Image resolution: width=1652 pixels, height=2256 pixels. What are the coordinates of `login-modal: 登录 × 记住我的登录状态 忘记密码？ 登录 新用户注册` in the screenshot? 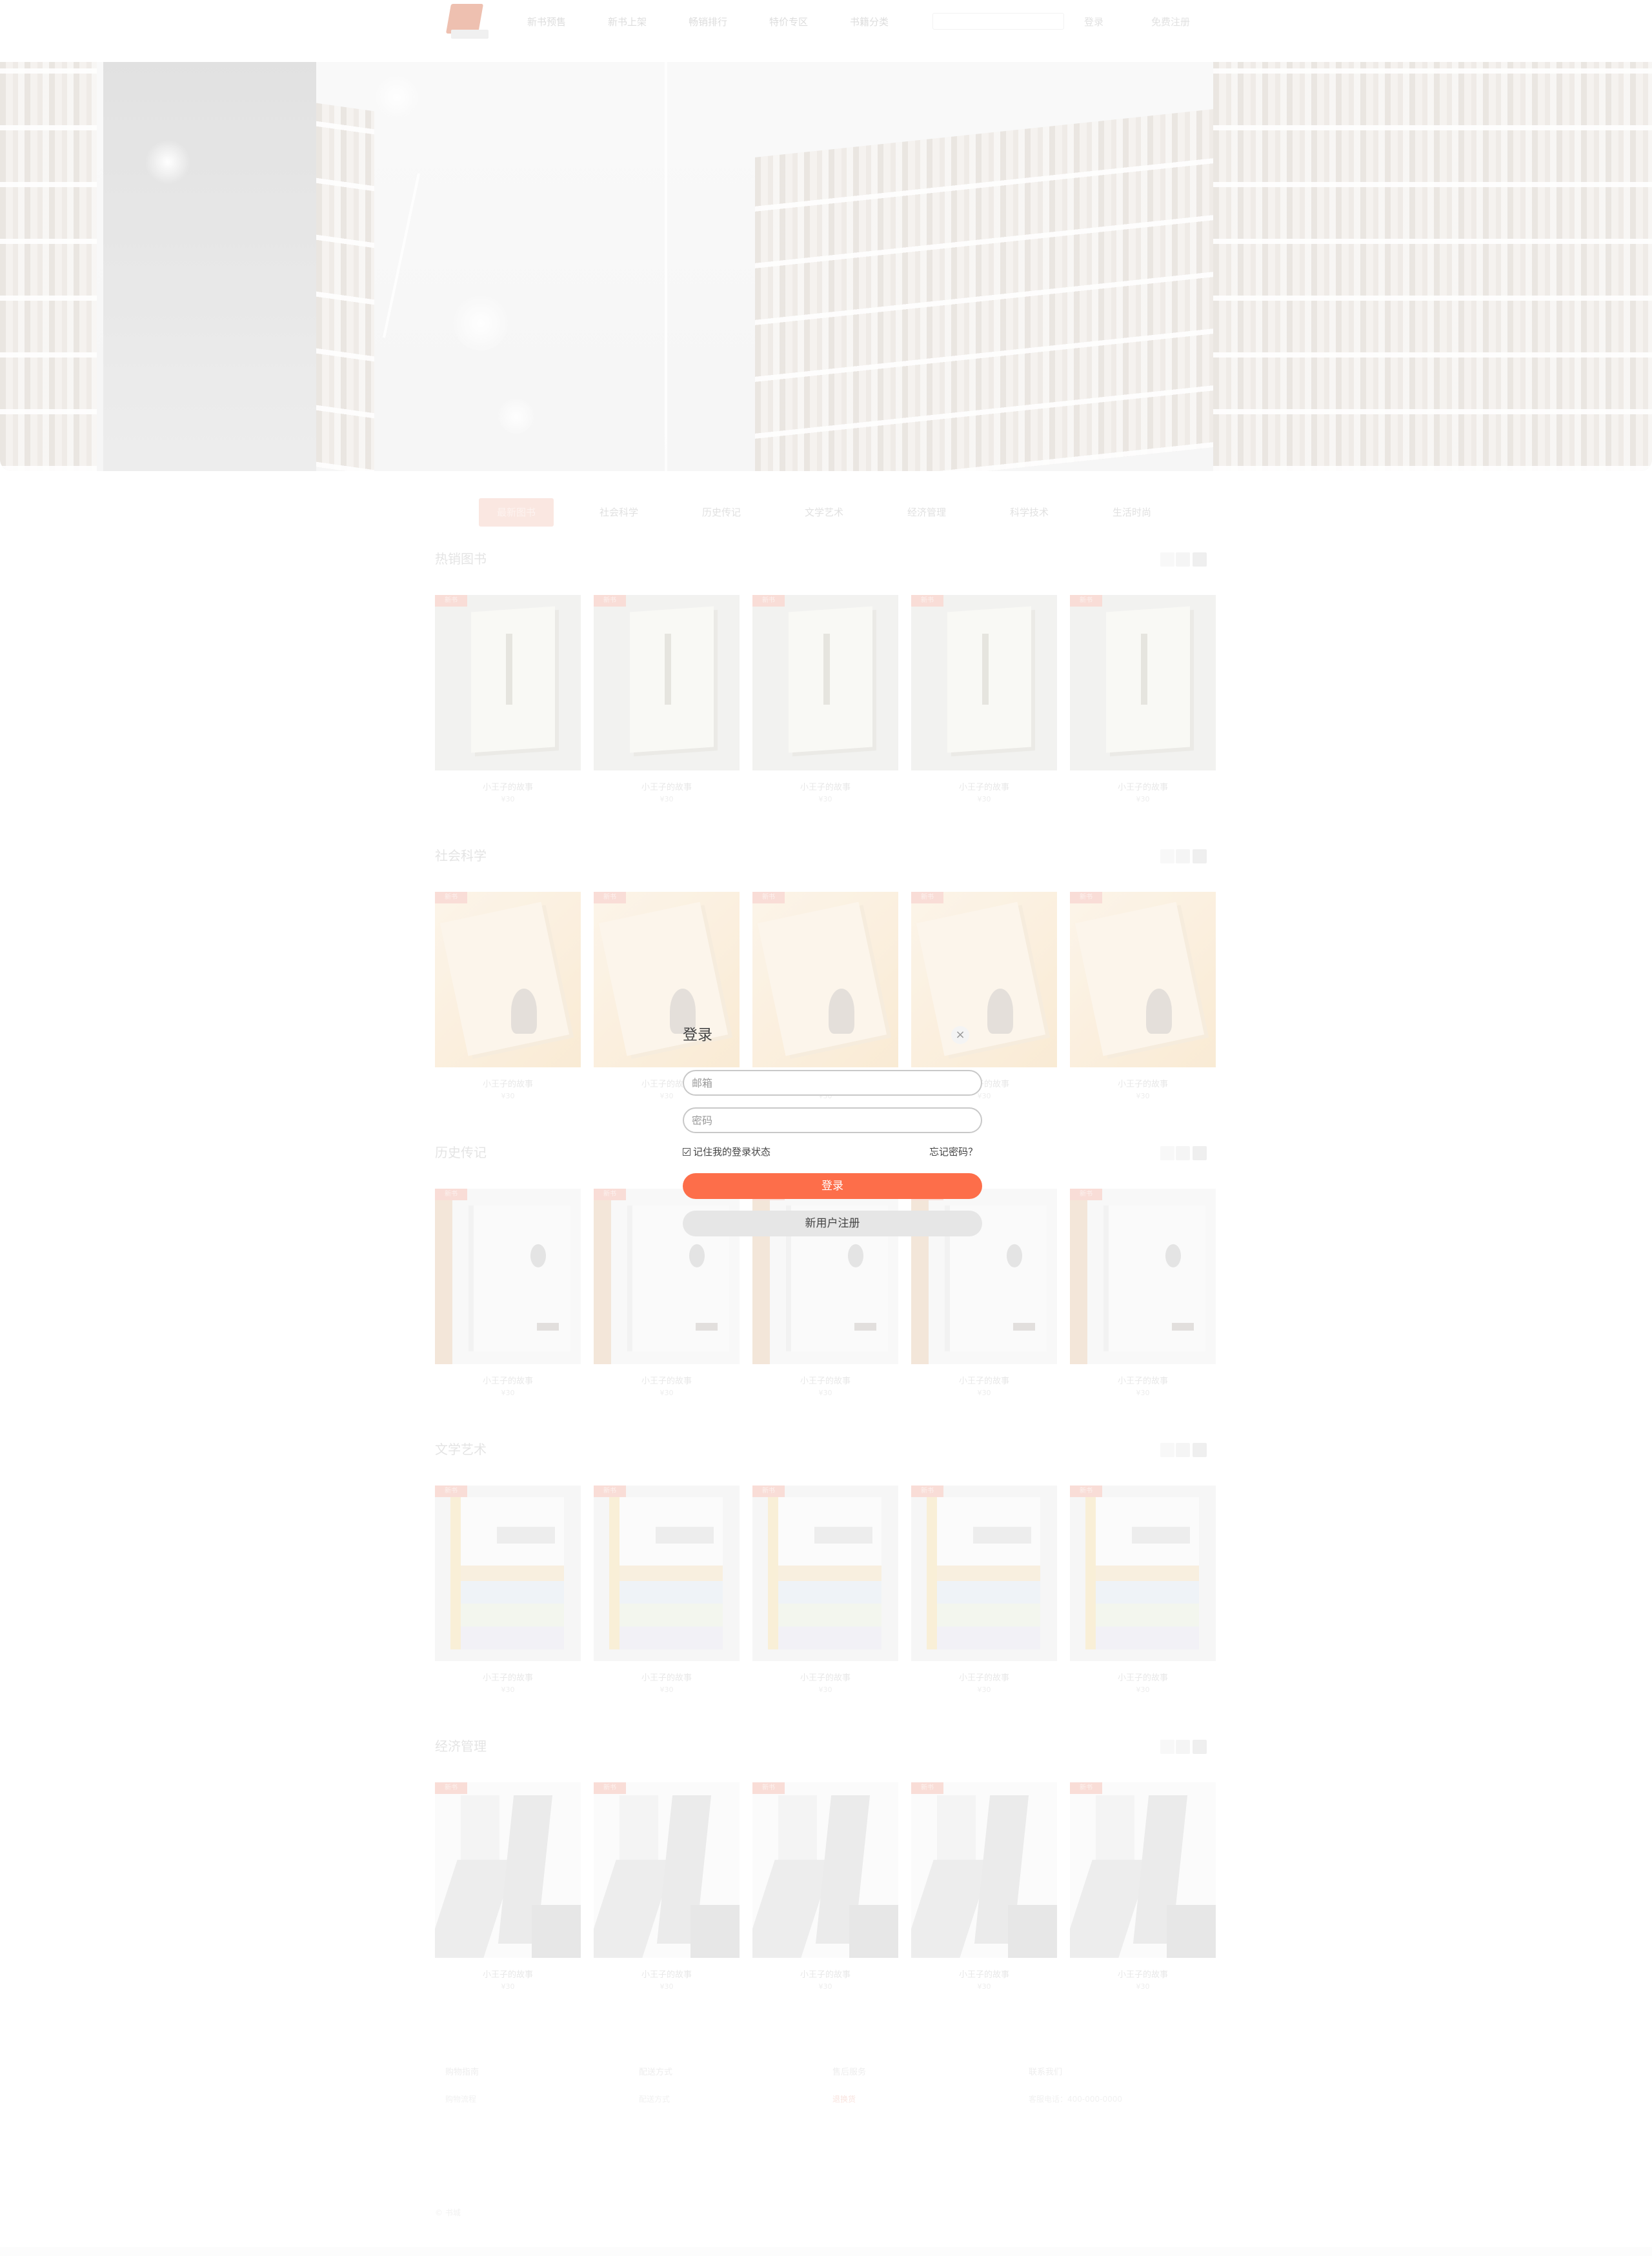 It's located at (826, 1132).